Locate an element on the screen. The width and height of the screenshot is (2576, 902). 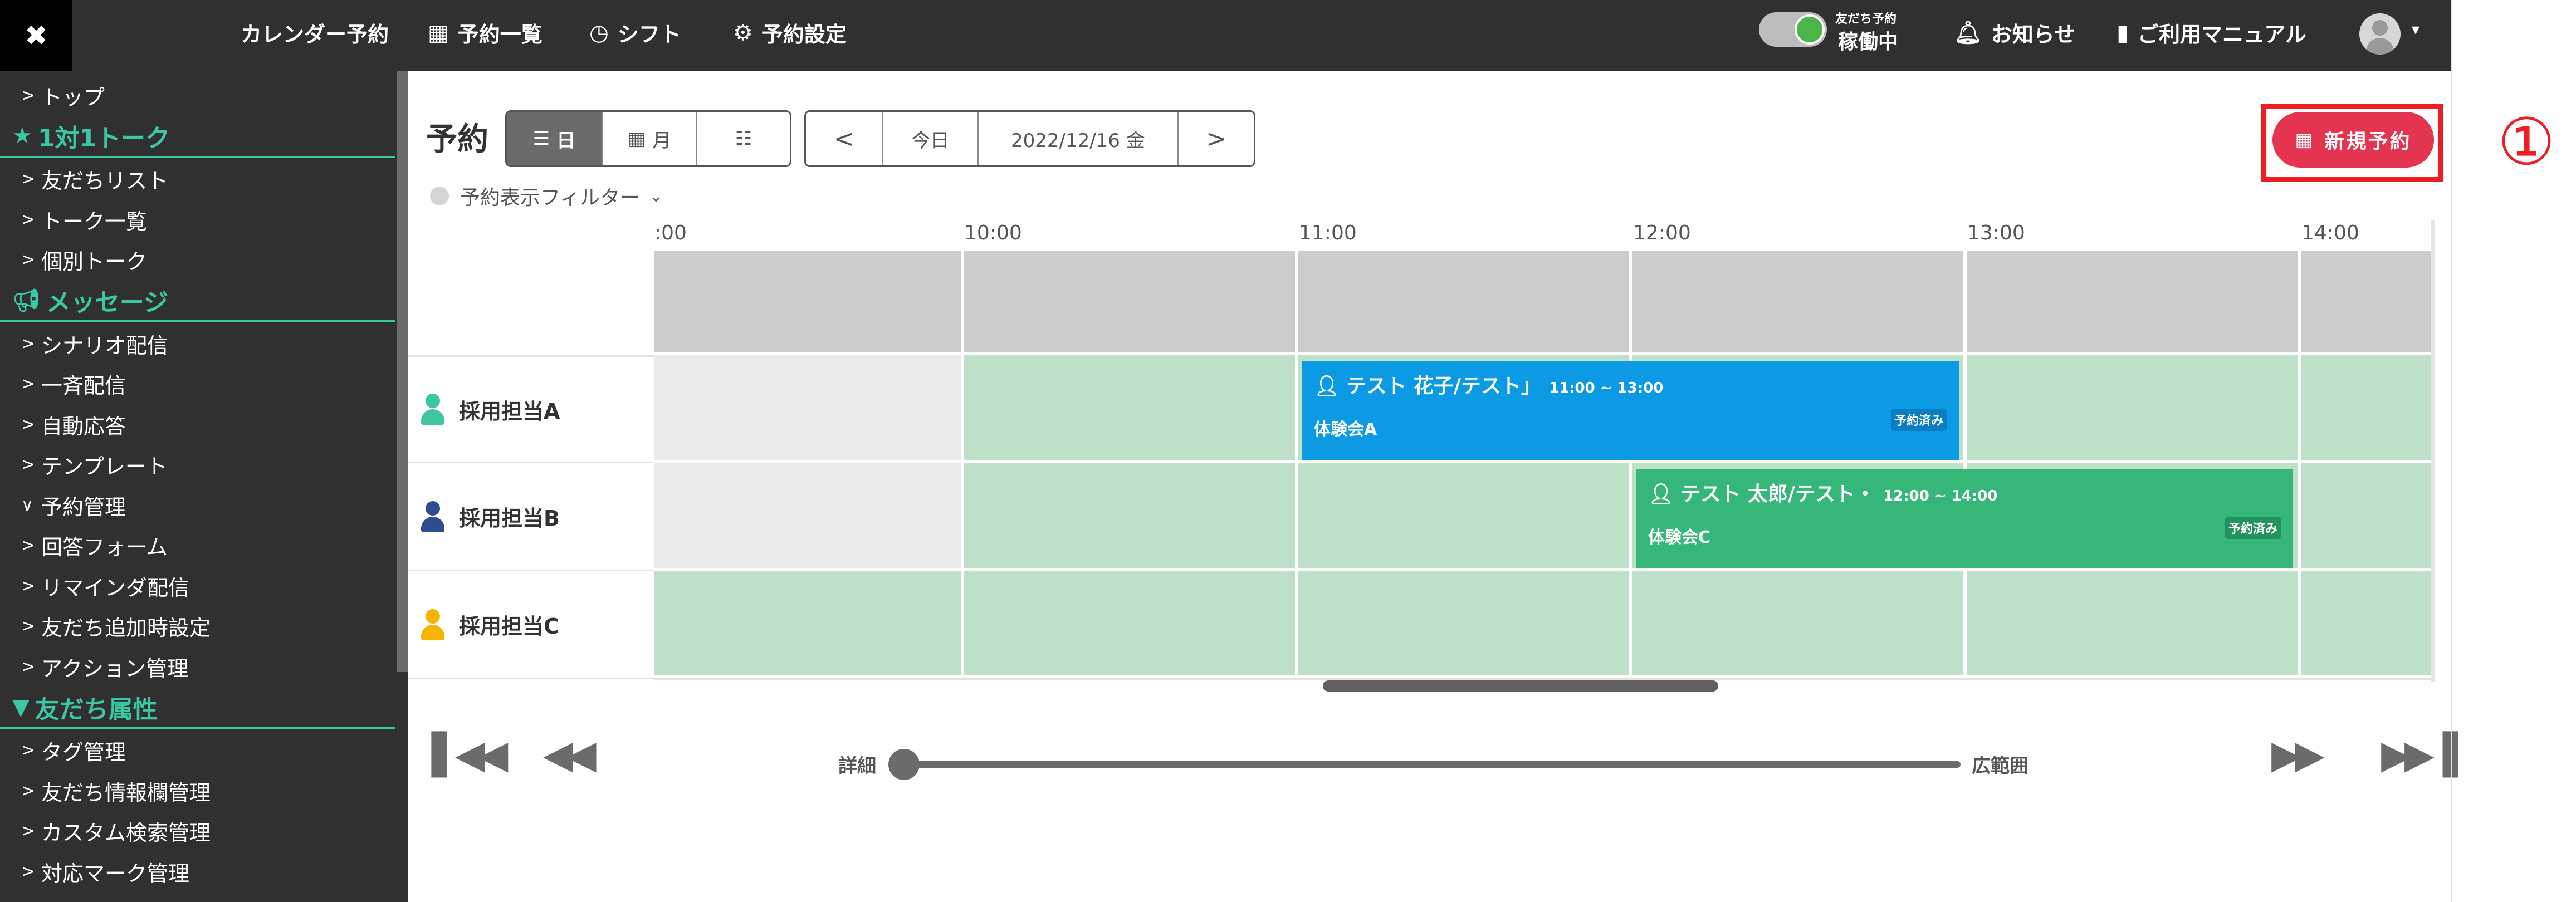
skip-back-button: ◀◀ is located at coordinates (570, 754).